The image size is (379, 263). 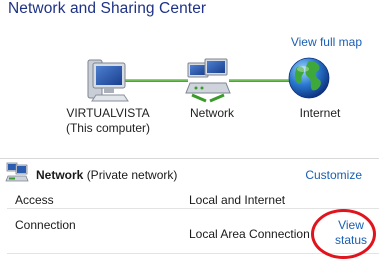 What do you see at coordinates (17, 172) in the screenshot?
I see `network-icon` at bounding box center [17, 172].